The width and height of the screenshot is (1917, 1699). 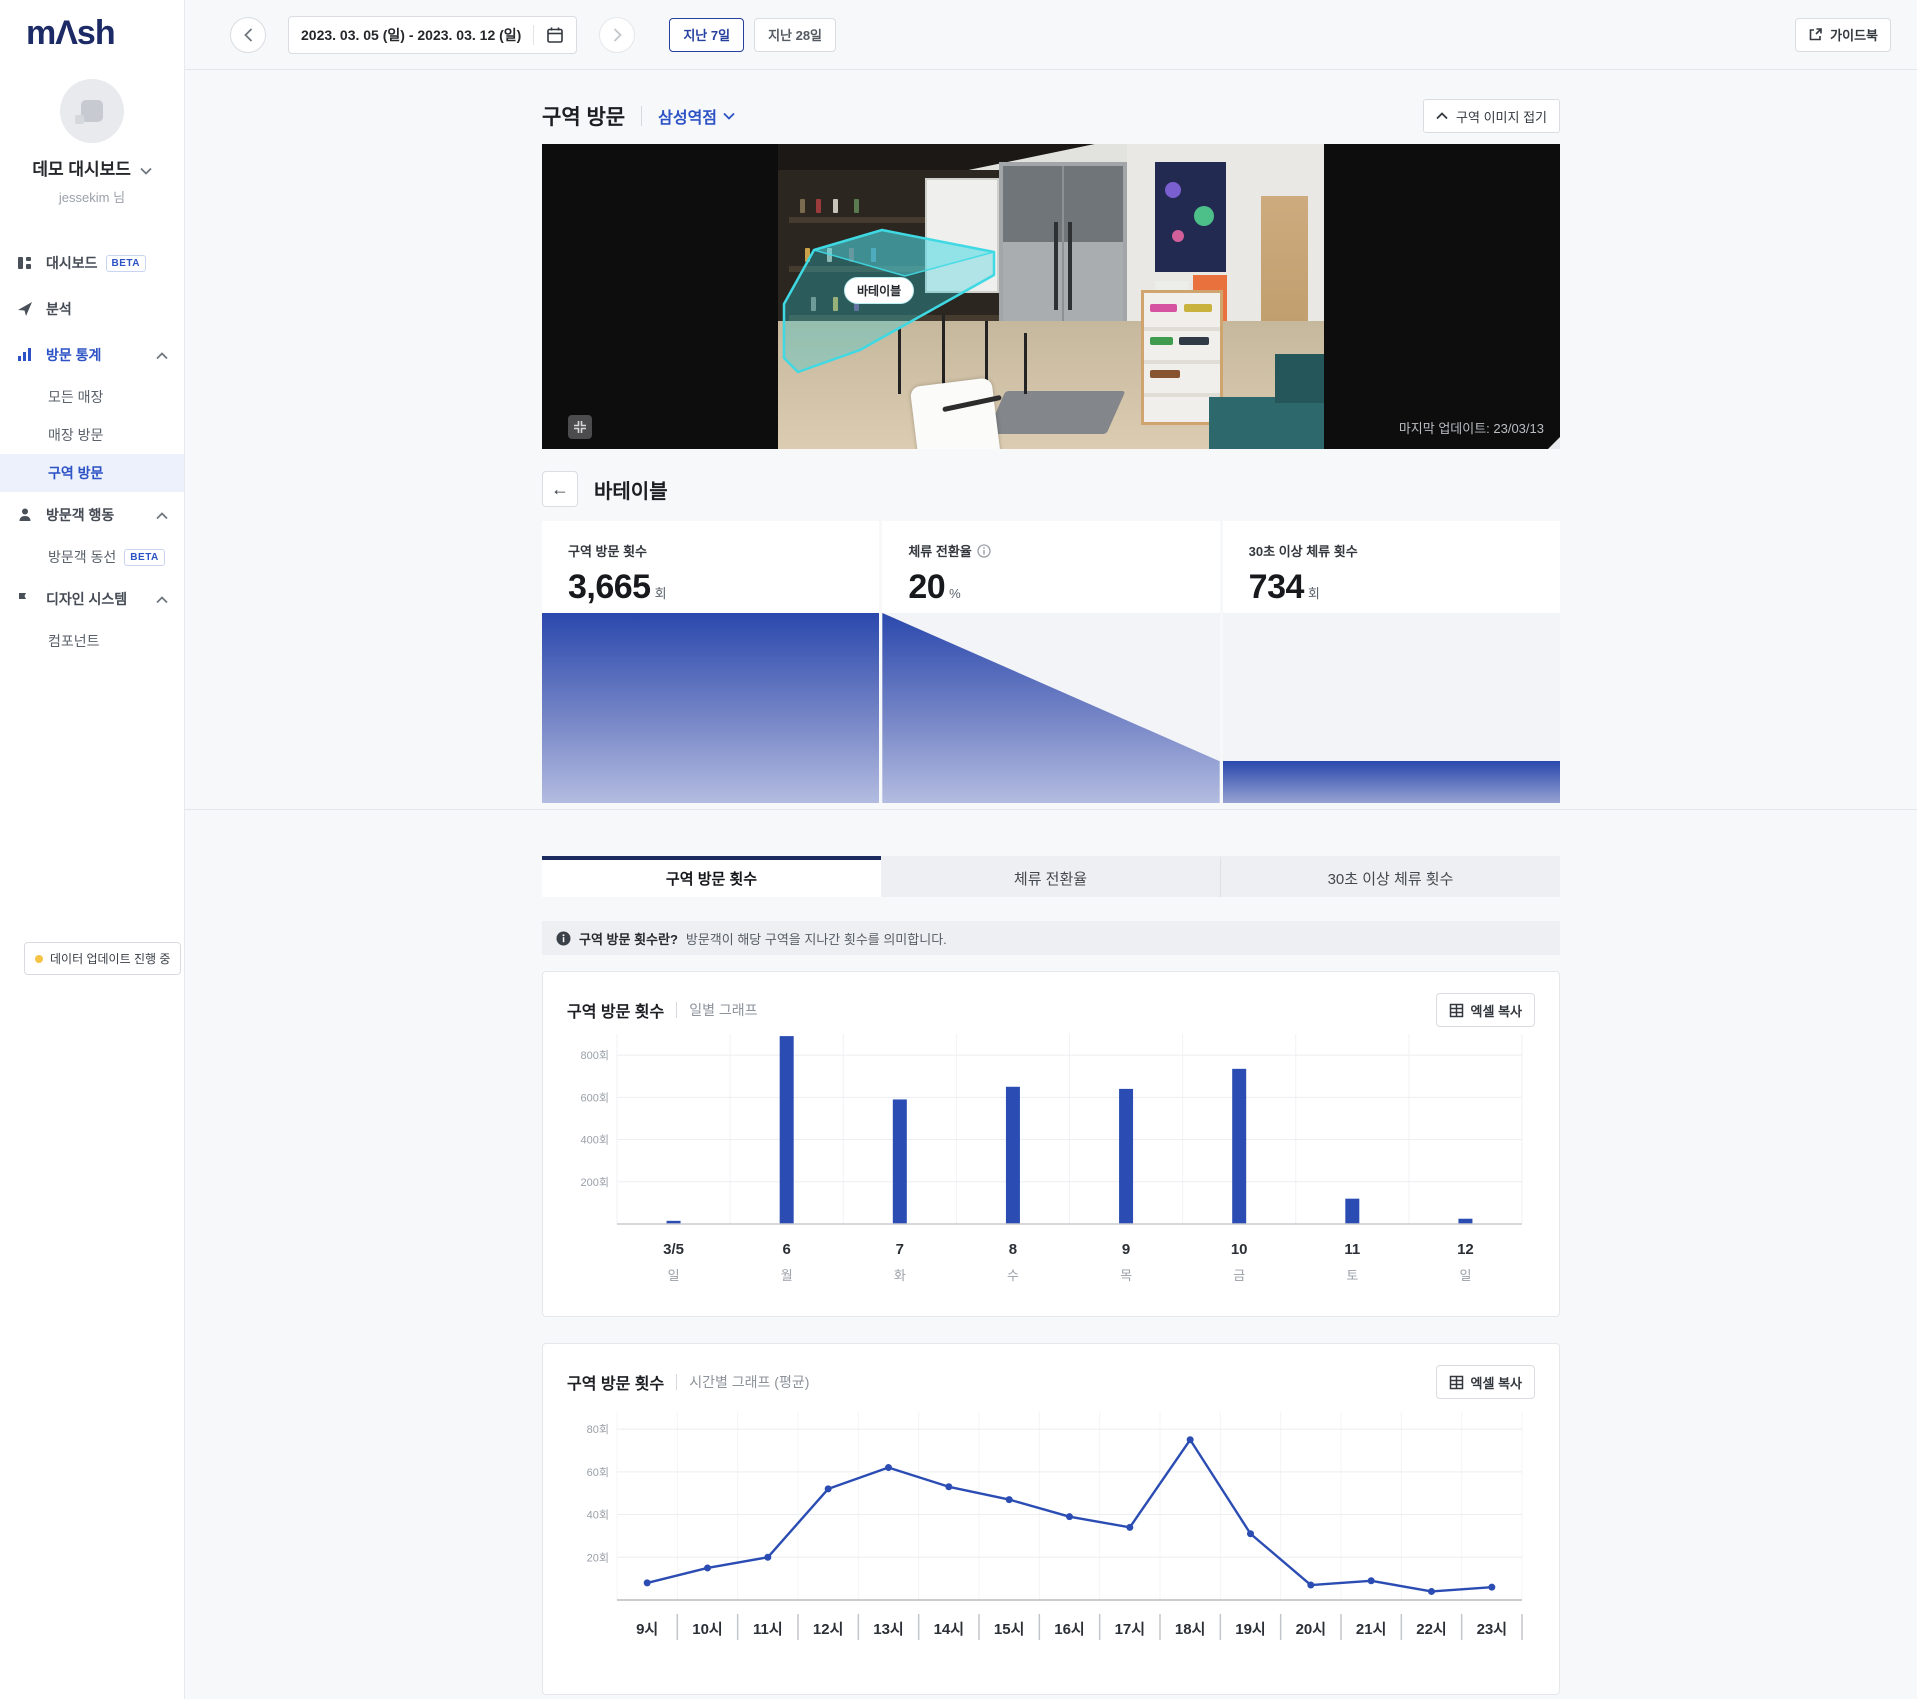 I want to click on resize-handle, so click(x=1554, y=443).